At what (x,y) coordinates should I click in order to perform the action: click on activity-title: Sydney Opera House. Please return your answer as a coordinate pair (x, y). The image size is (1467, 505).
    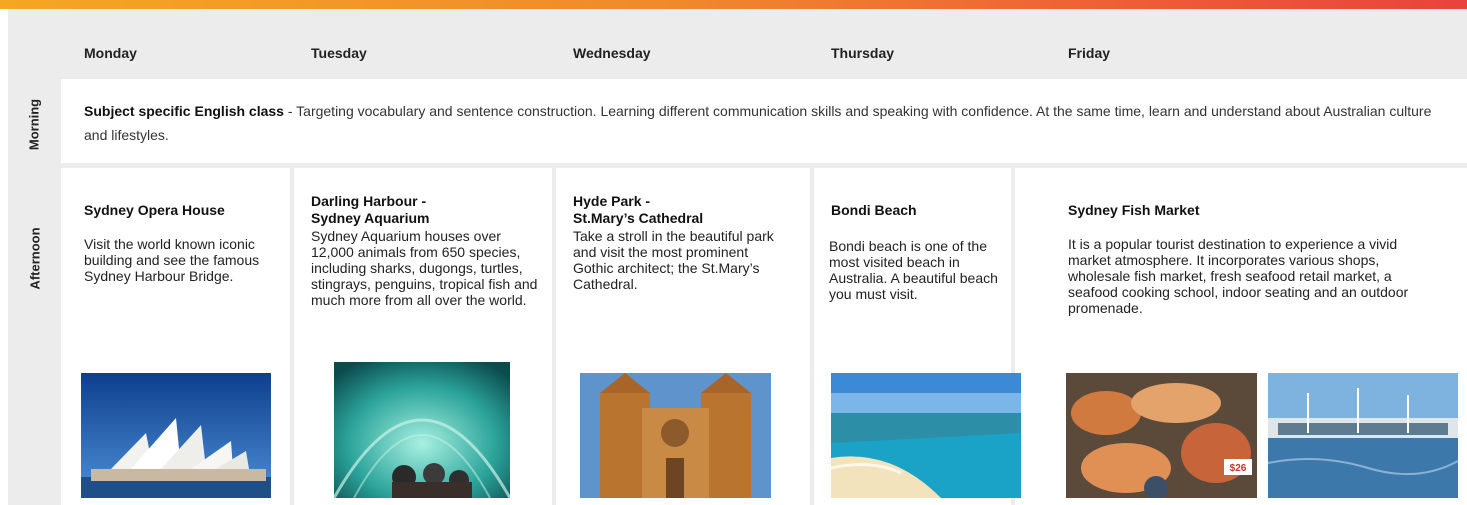
    Looking at the image, I should click on (154, 210).